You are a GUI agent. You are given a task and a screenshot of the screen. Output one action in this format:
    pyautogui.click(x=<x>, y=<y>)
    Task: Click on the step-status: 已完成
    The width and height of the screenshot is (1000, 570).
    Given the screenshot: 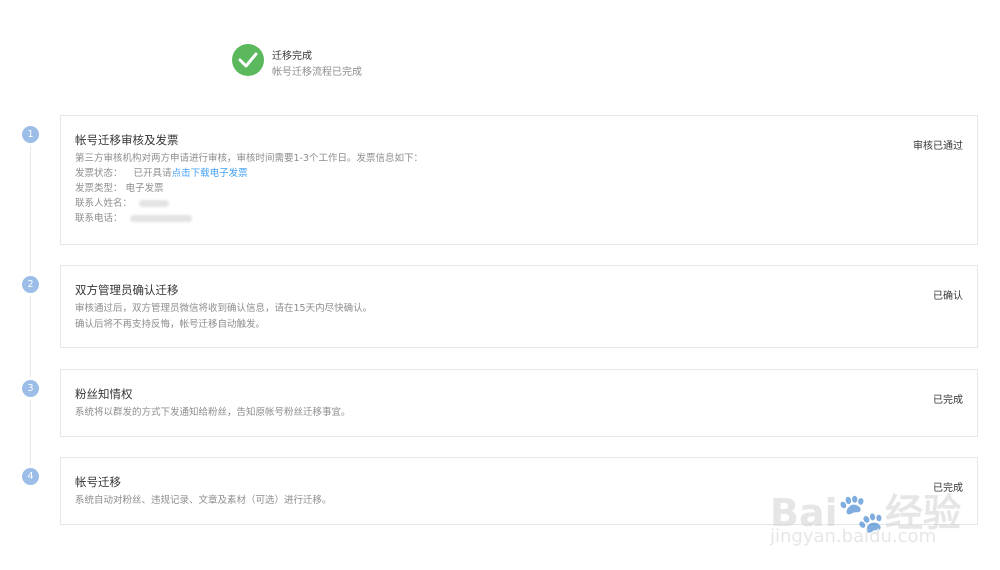 What is the action you would take?
    pyautogui.click(x=948, y=400)
    